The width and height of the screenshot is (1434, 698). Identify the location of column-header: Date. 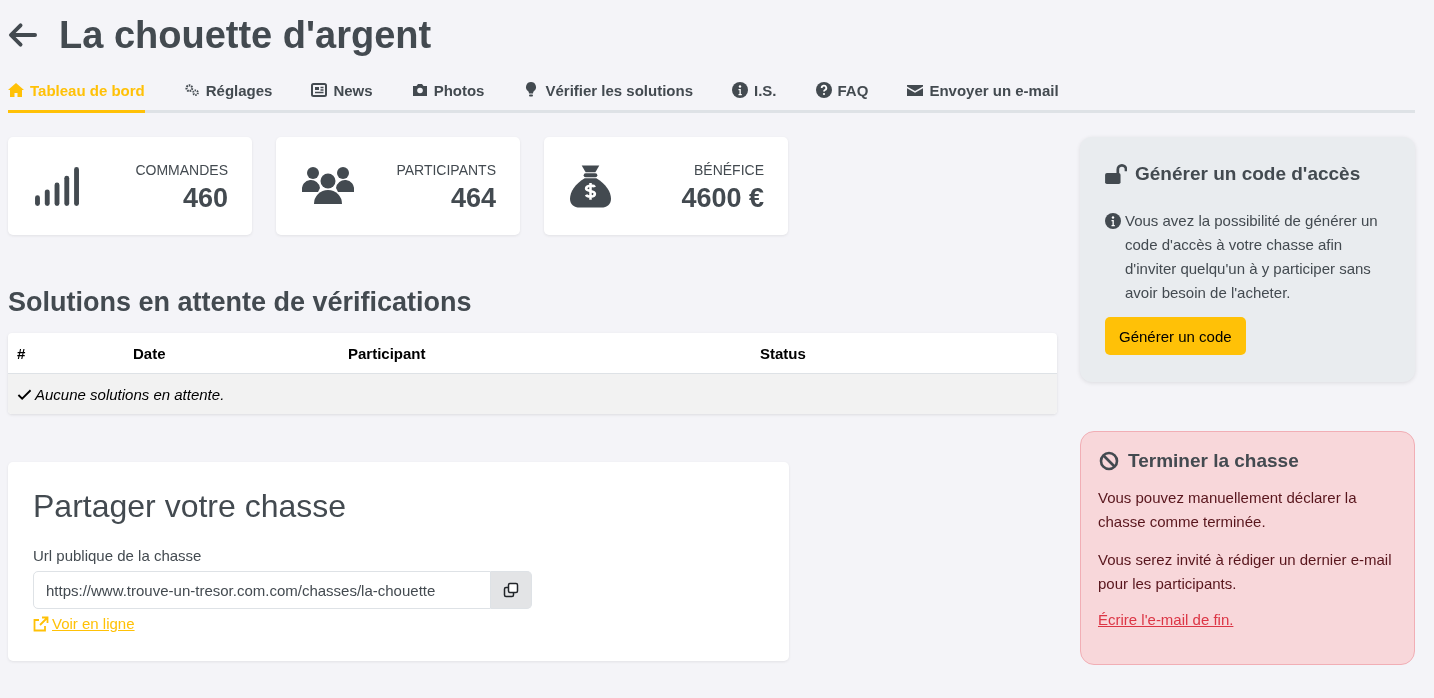
(149, 353).